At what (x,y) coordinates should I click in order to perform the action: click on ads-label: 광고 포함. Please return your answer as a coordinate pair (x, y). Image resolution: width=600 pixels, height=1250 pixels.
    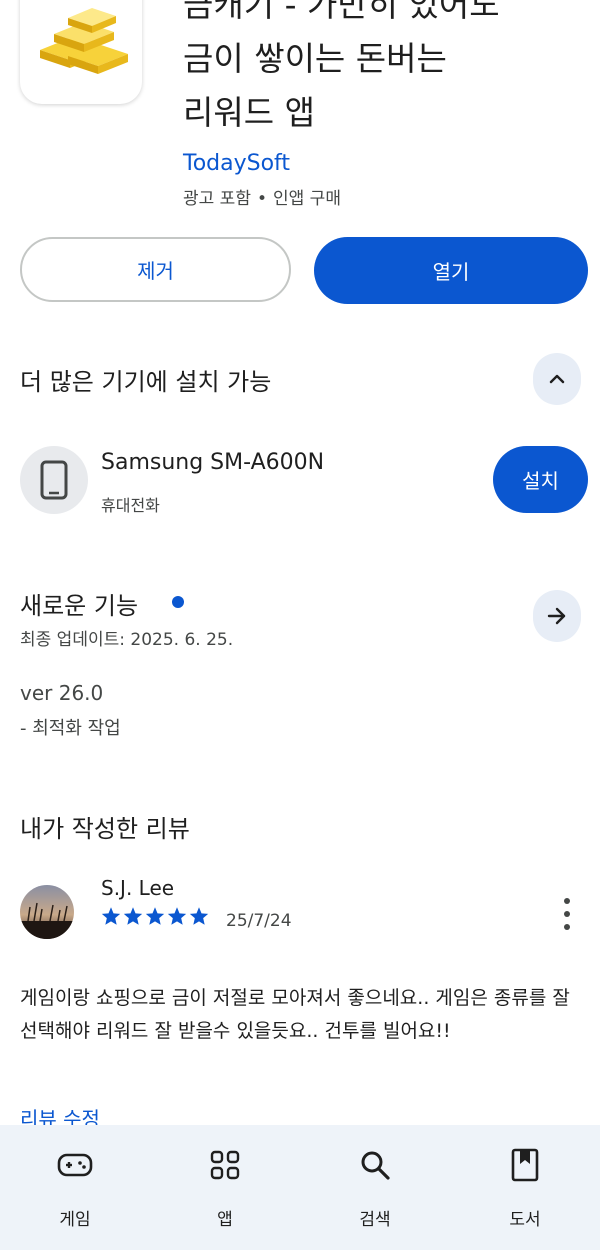
    Looking at the image, I should click on (217, 199).